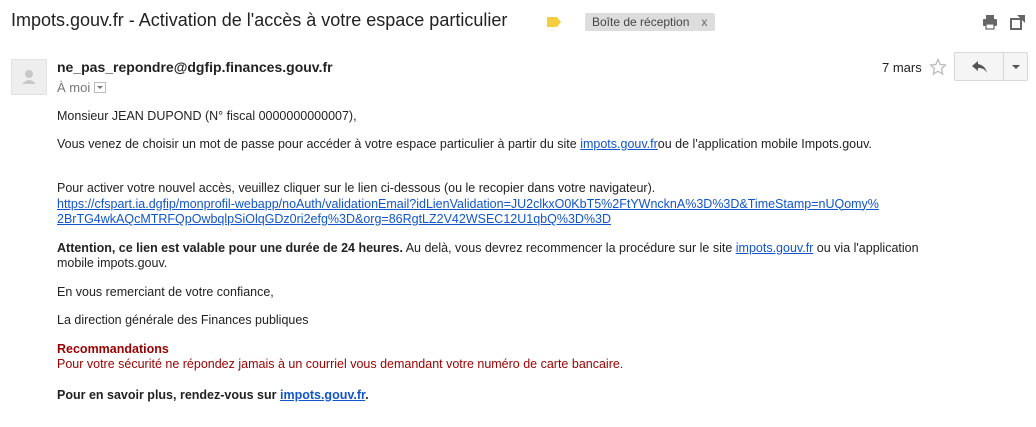 The image size is (1036, 427). What do you see at coordinates (74, 87) in the screenshot?
I see `recipient-text: À moi` at bounding box center [74, 87].